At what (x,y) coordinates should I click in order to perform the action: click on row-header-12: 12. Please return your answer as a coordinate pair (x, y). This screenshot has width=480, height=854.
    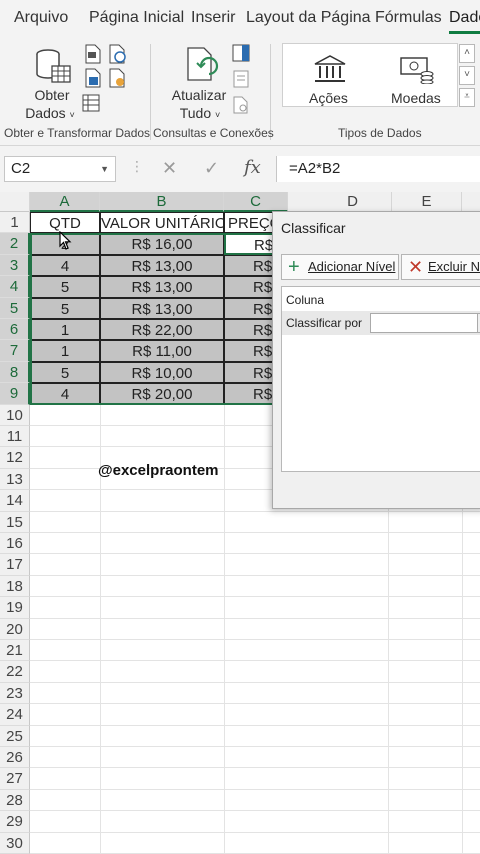
    Looking at the image, I should click on (15, 458).